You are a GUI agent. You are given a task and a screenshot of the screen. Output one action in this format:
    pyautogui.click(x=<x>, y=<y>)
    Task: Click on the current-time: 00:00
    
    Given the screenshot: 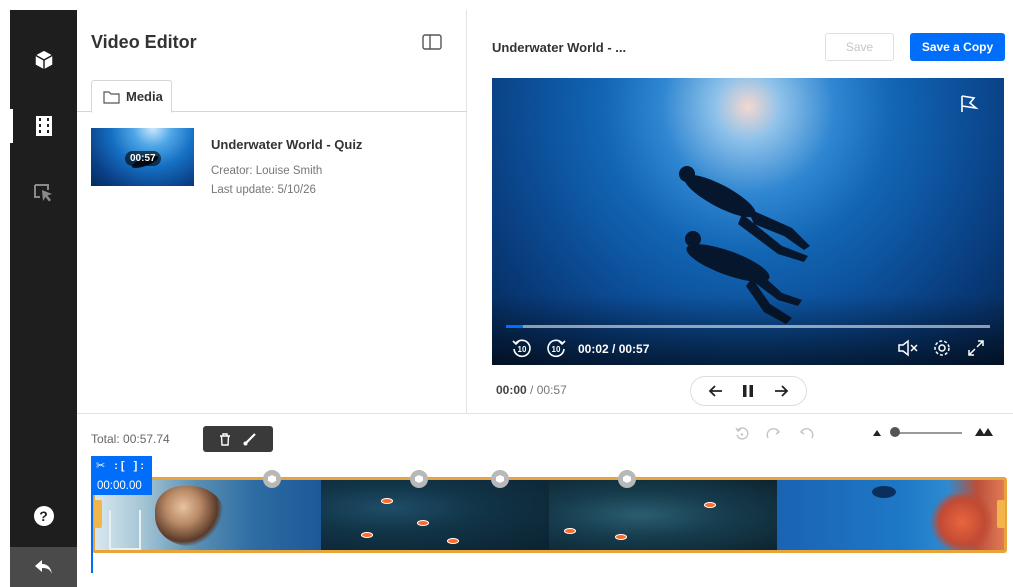 What is the action you would take?
    pyautogui.click(x=511, y=390)
    